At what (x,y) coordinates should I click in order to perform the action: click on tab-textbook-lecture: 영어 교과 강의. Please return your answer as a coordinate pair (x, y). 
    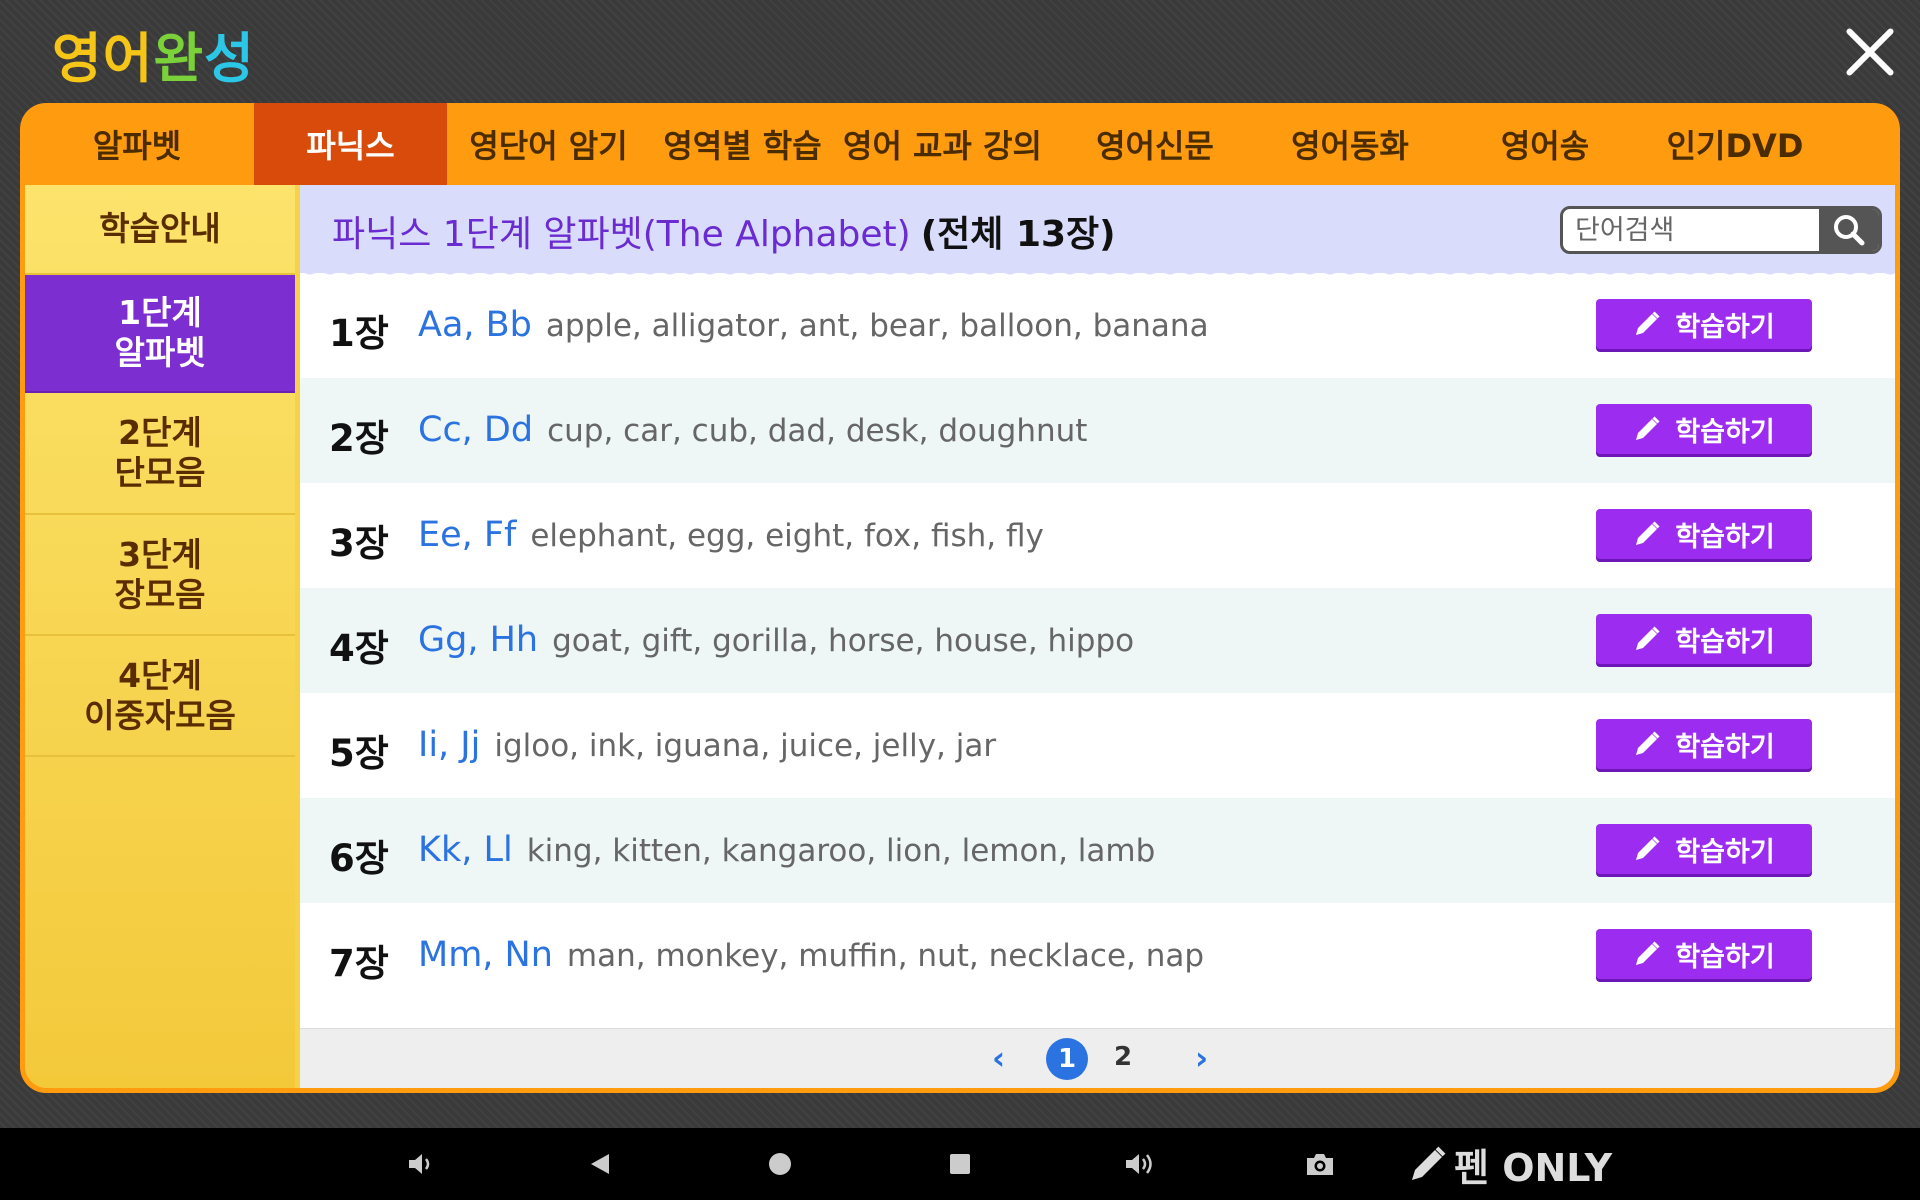
    Looking at the image, I should click on (942, 144).